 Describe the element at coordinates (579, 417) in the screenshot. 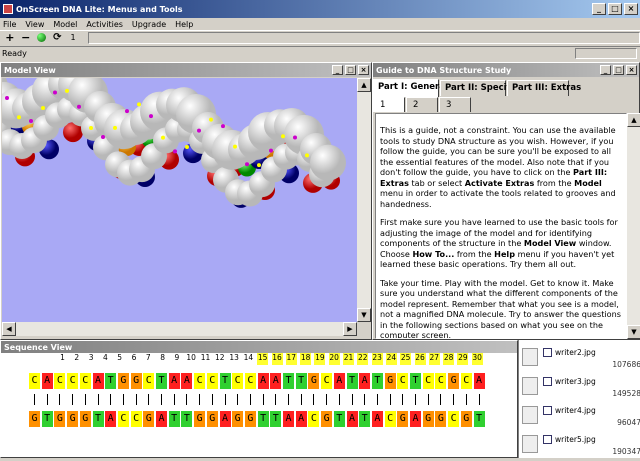

I see `file-item: writer4.jpg 96047` at that location.